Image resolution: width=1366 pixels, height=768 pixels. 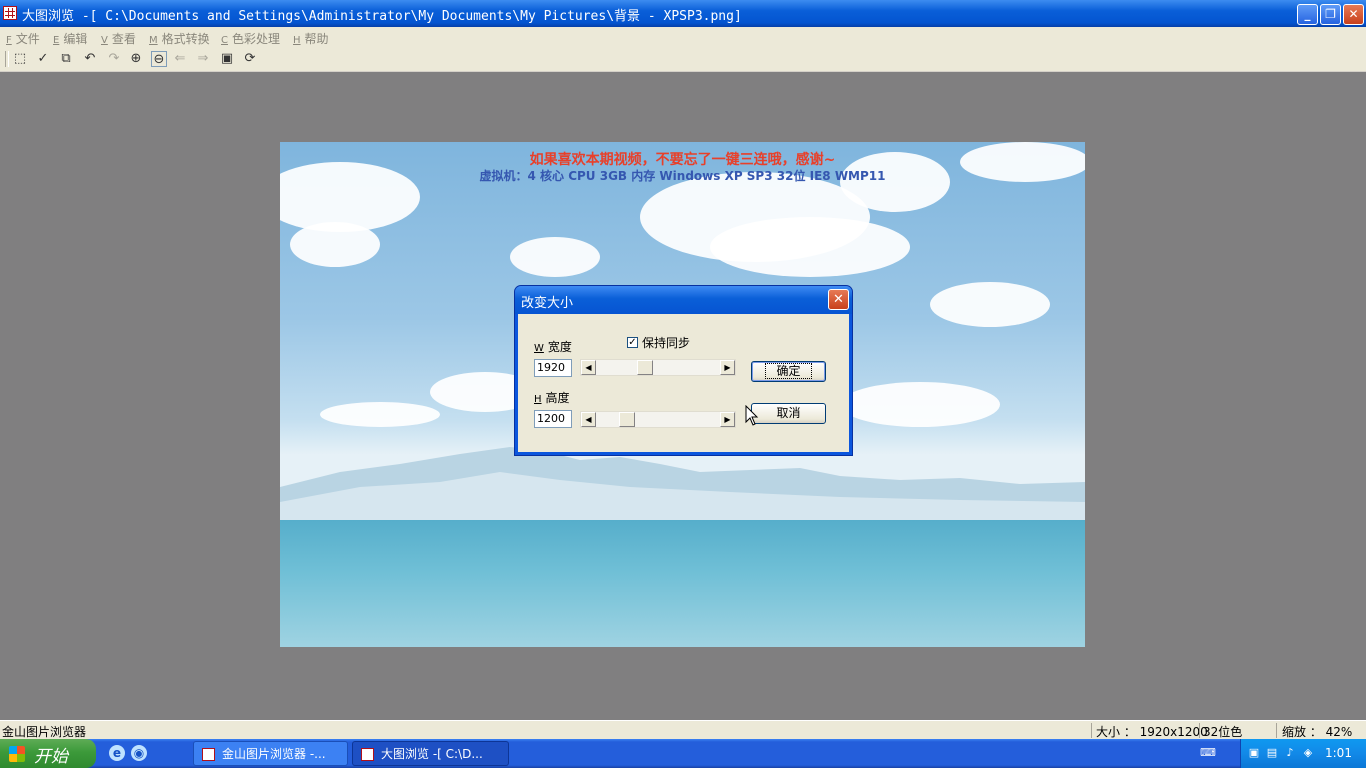 What do you see at coordinates (1330, 14) in the screenshot?
I see `restore-button: ❐` at bounding box center [1330, 14].